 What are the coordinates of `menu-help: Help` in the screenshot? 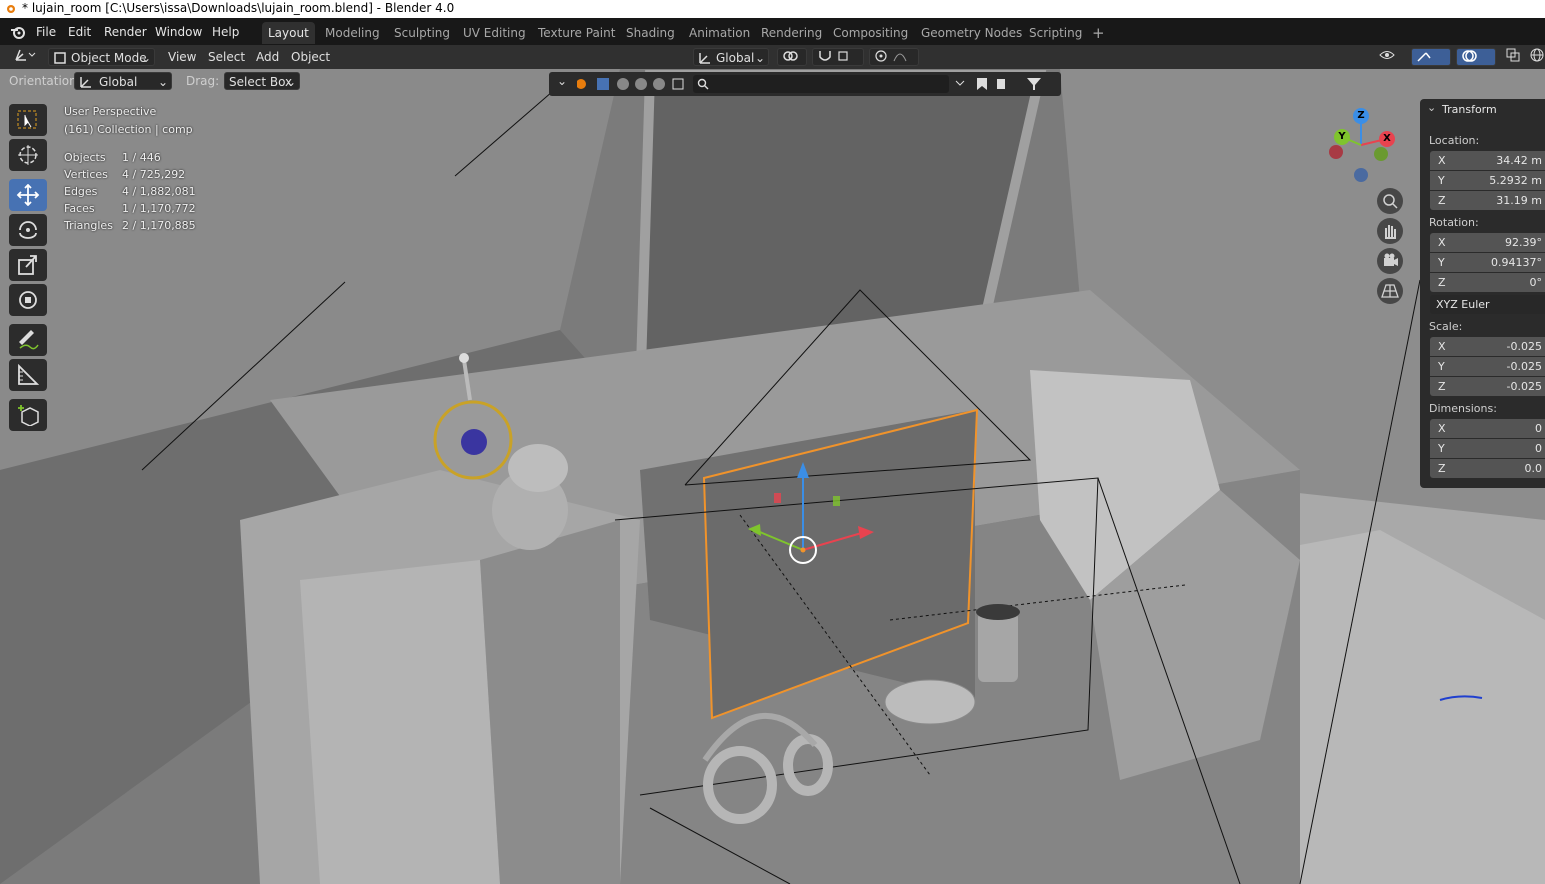 It's located at (225, 32).